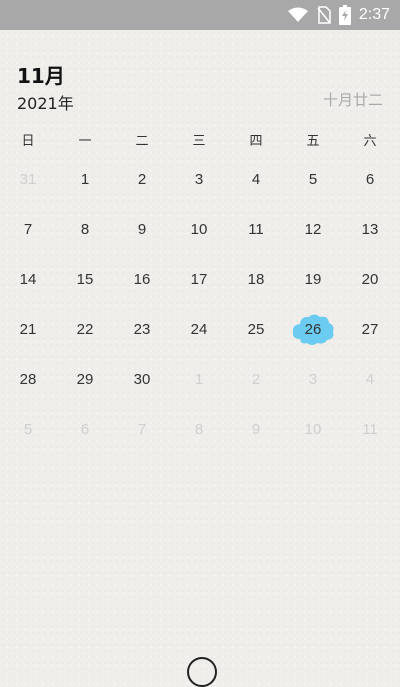 This screenshot has height=687, width=400. I want to click on day-cell: 23, so click(142, 329).